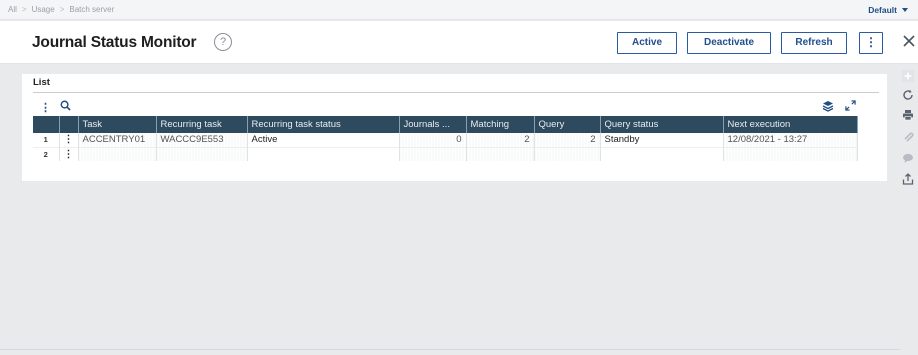 The height and width of the screenshot is (355, 918). I want to click on plus-icon, so click(908, 76).